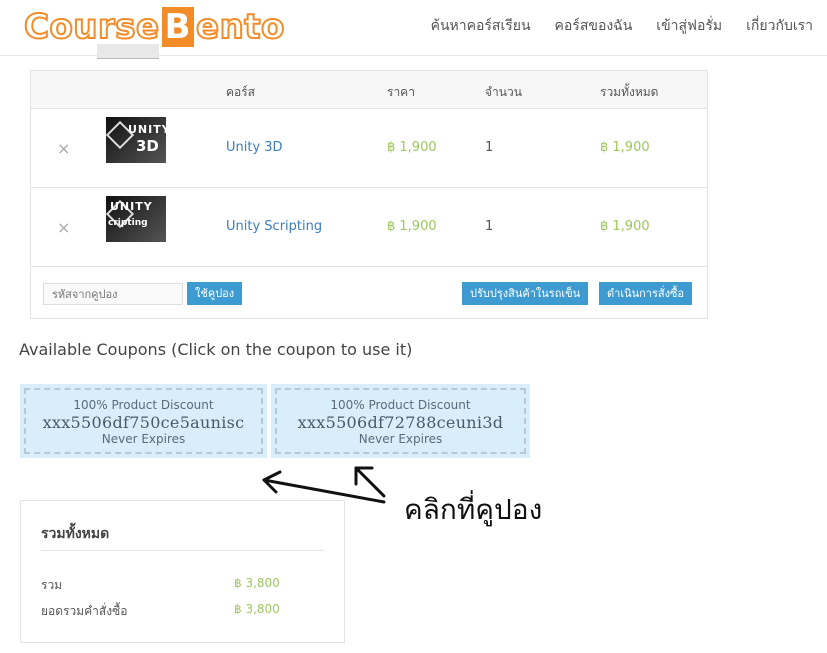  Describe the element at coordinates (370, 482) in the screenshot. I see `arrow-up` at that location.